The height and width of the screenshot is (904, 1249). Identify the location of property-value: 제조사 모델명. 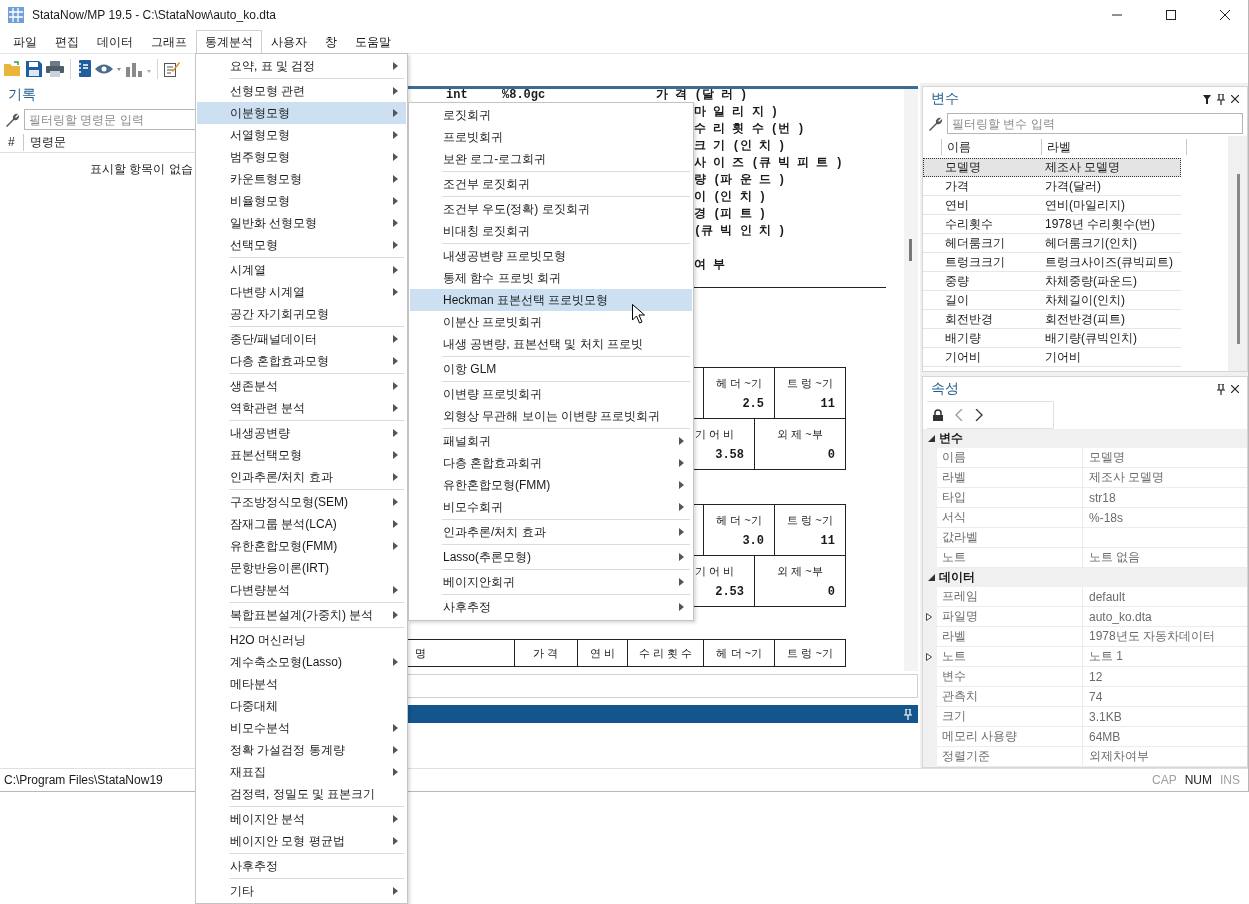
(1126, 477).